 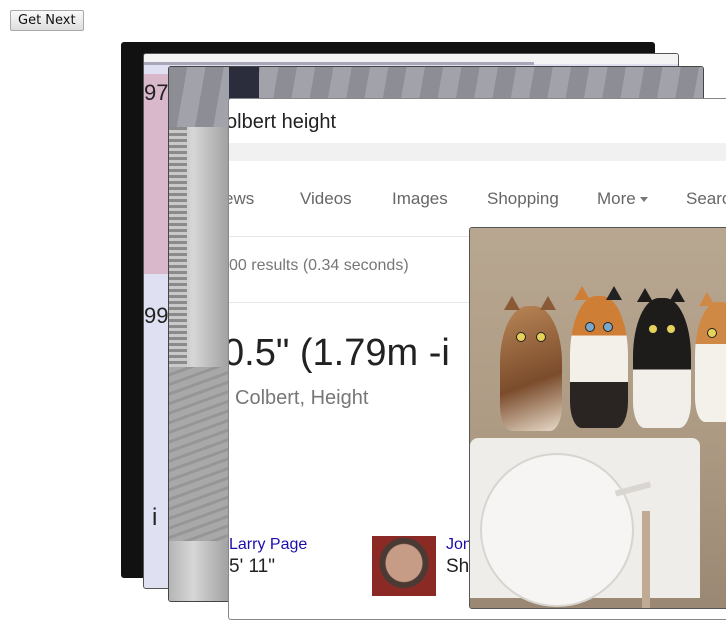 What do you see at coordinates (458, 566) in the screenshot?
I see `related-person-height: Sh` at bounding box center [458, 566].